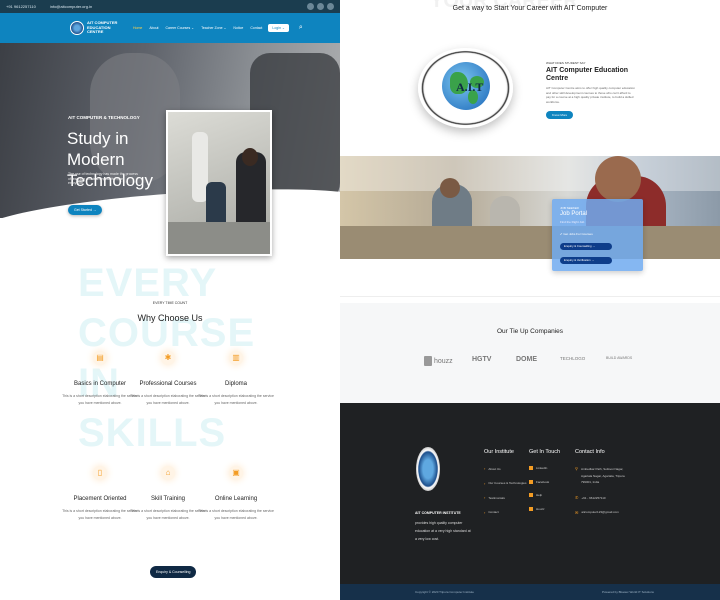 The image size is (720, 600). I want to click on brand-logo: houzz, so click(438, 361).